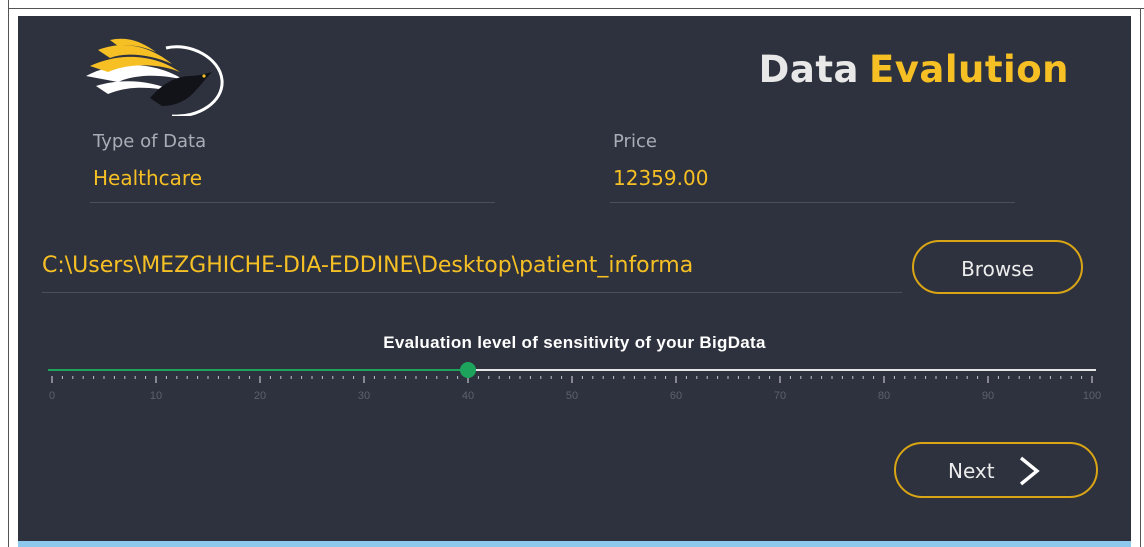 The height and width of the screenshot is (547, 1144). I want to click on next-button-label: Next, so click(971, 471).